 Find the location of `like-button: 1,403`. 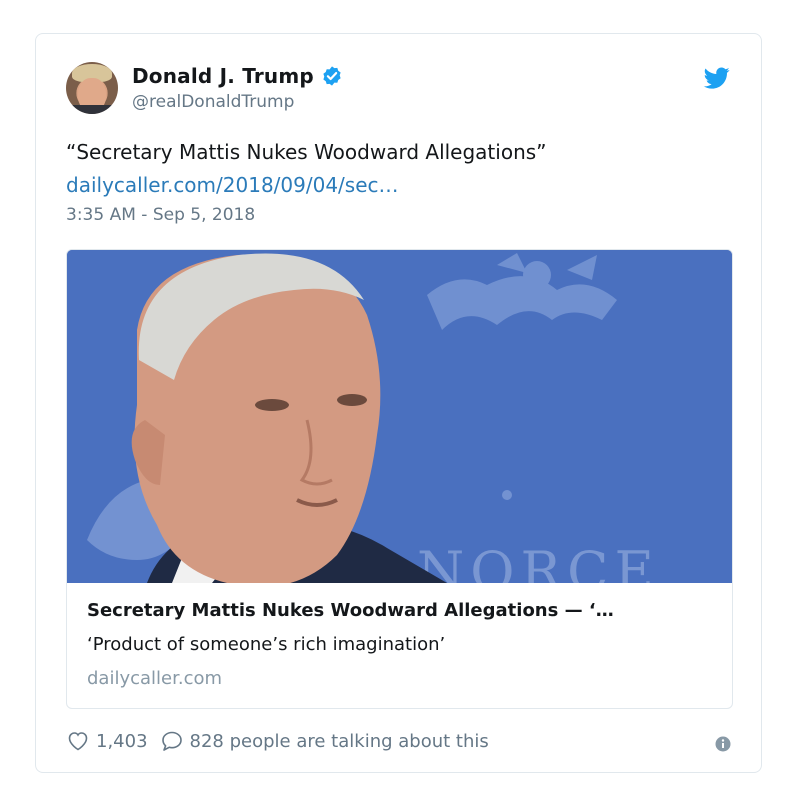

like-button: 1,403 is located at coordinates (107, 741).